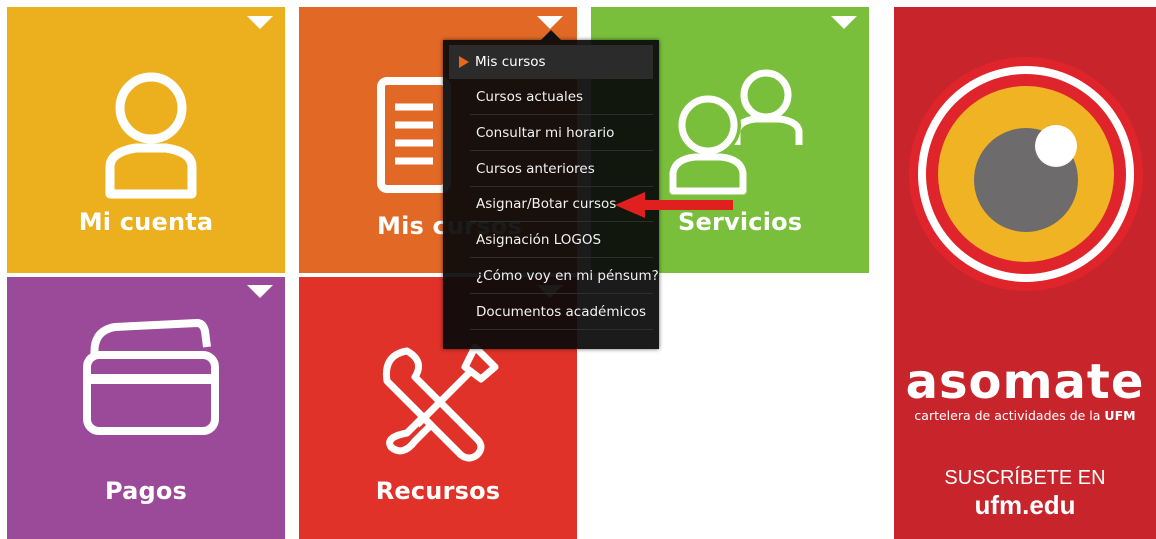  I want to click on tile-pagos: Pagos, so click(146, 408).